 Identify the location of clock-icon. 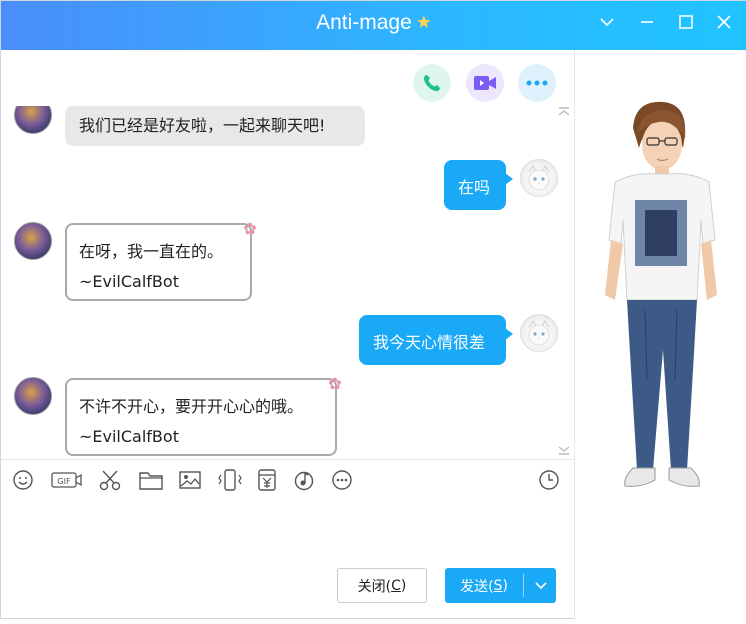
(549, 480).